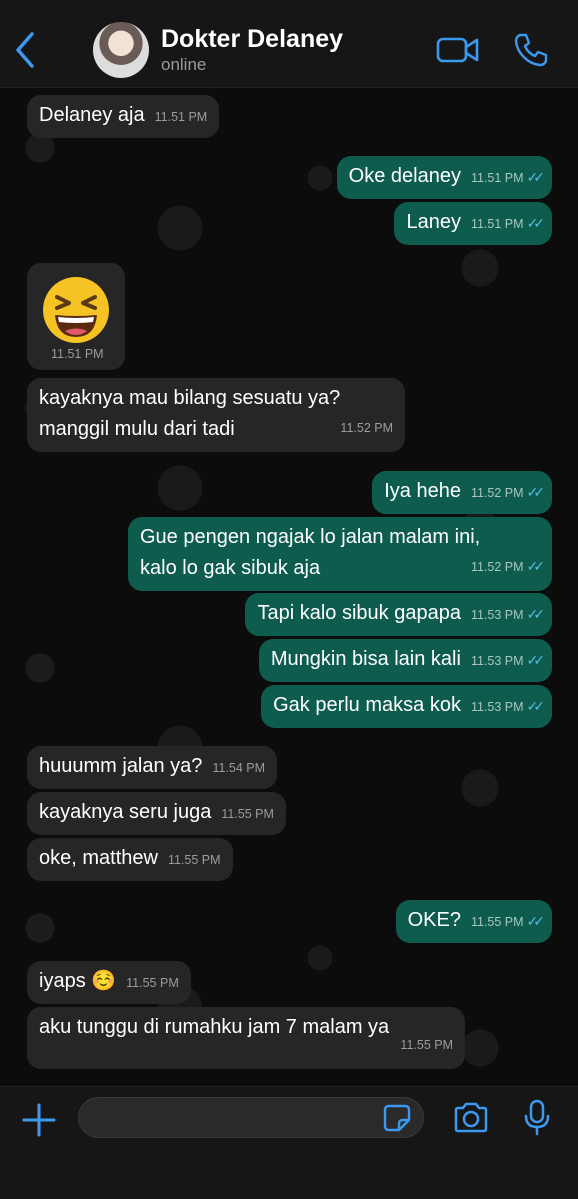 This screenshot has height=1199, width=578. What do you see at coordinates (310, 537) in the screenshot?
I see `message-text-line: Gue pengen ngajak lo jalan malam ini,` at bounding box center [310, 537].